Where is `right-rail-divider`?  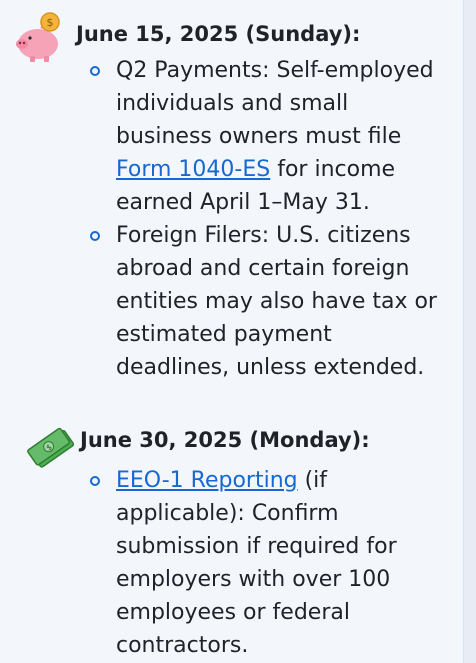 right-rail-divider is located at coordinates (469, 331).